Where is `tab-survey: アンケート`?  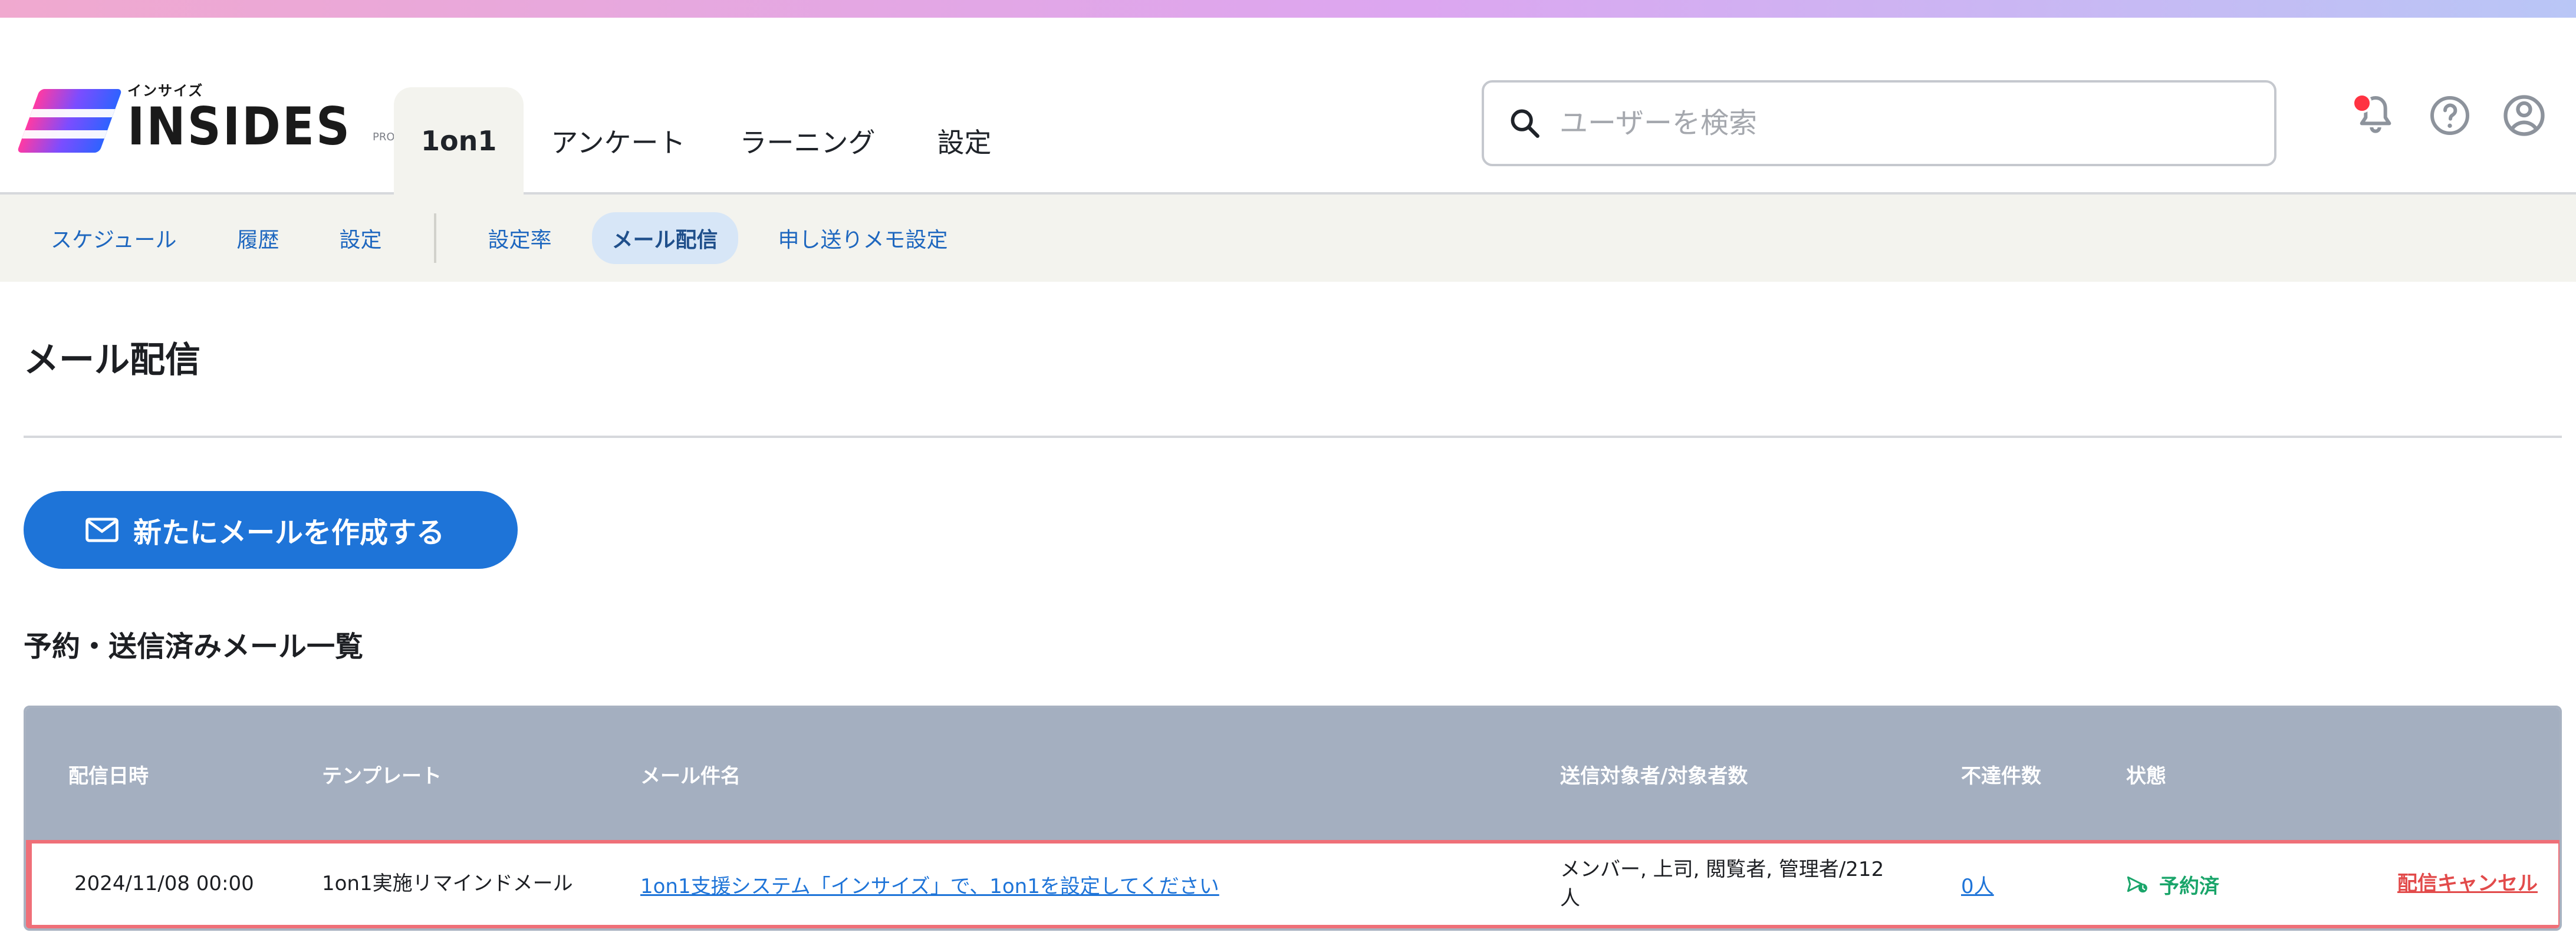
tab-survey: アンケート is located at coordinates (618, 141).